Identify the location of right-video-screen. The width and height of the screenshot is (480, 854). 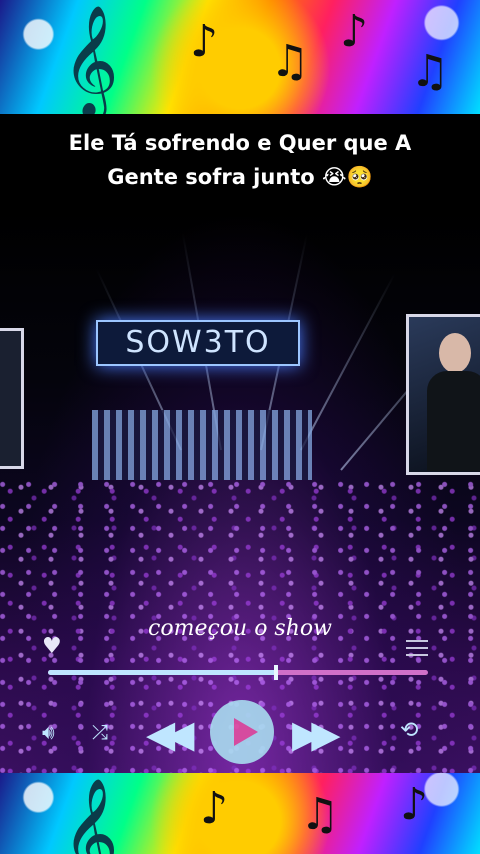
(443, 394).